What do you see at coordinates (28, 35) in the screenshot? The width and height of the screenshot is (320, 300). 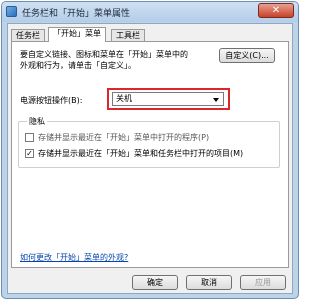 I see `tab-taskbar: 任务栏` at bounding box center [28, 35].